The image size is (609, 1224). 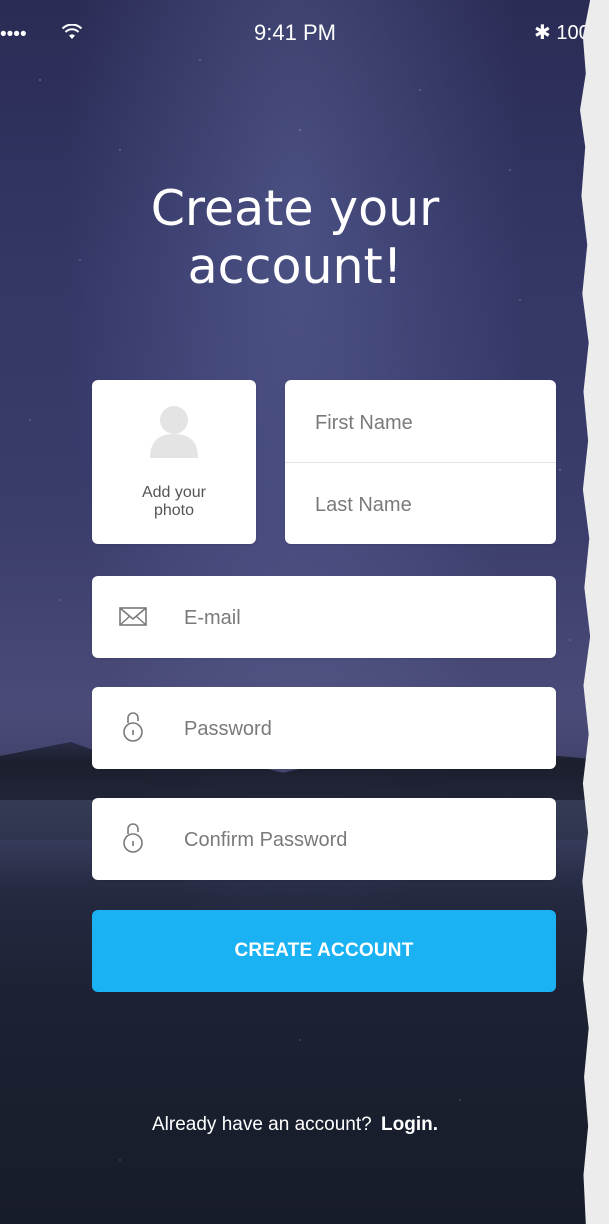 What do you see at coordinates (562, 32) in the screenshot?
I see `battery-status: ✱ 100` at bounding box center [562, 32].